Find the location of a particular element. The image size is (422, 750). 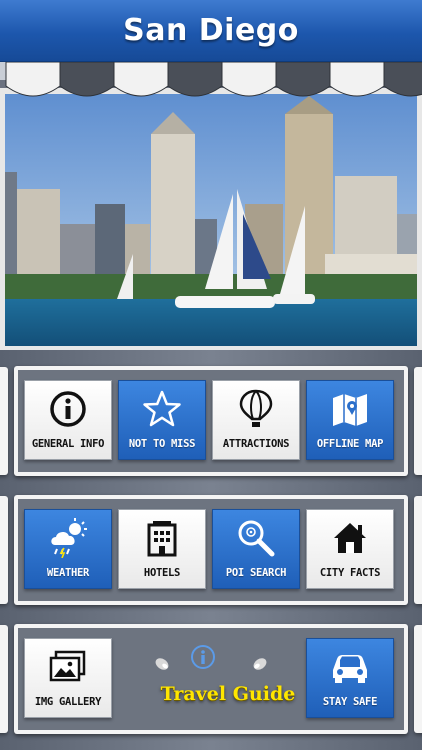

city-facts-button: CITY FACTS is located at coordinates (350, 549).